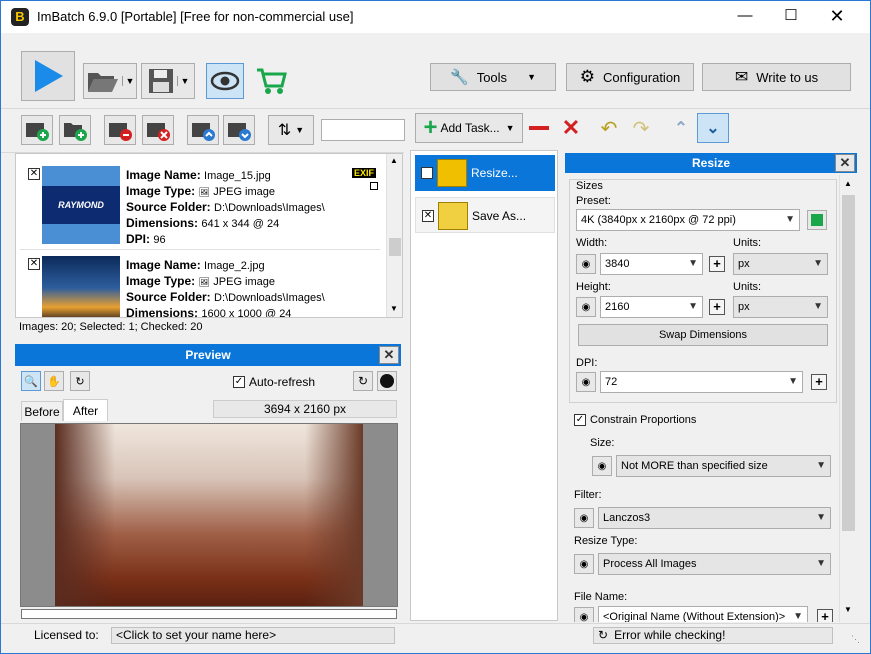 This screenshot has width=871, height=654. I want to click on remove-task-button, so click(539, 128).